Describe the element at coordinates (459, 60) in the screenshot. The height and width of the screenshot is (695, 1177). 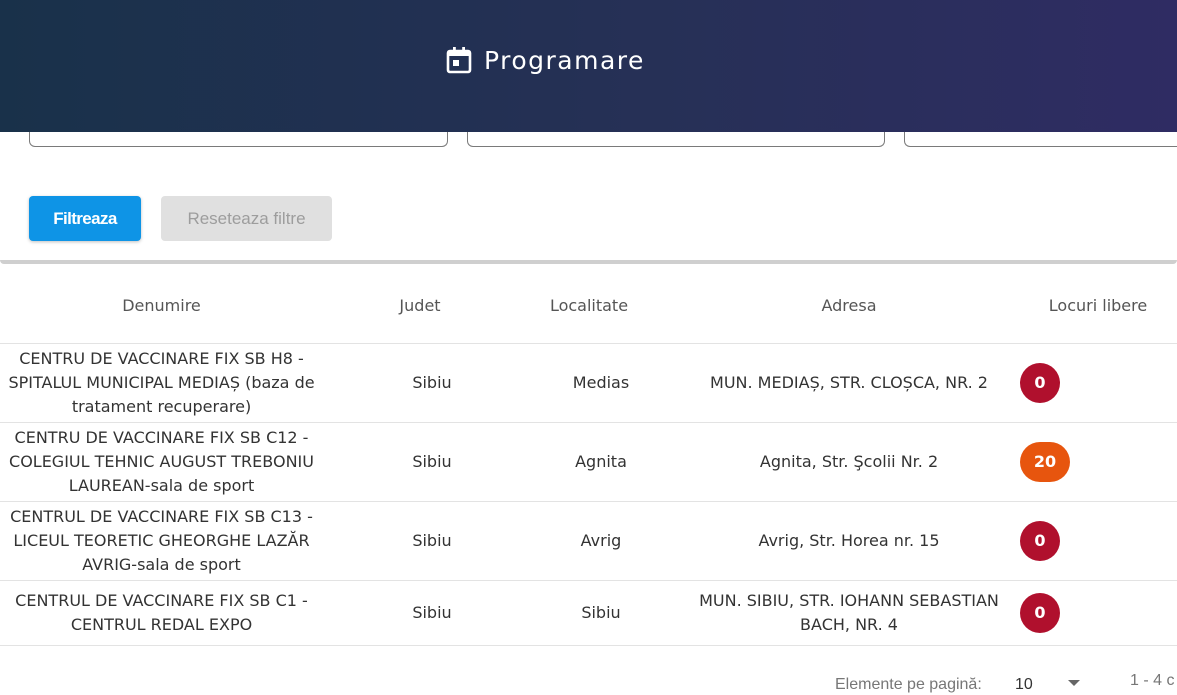
I see `calendar-icon` at that location.